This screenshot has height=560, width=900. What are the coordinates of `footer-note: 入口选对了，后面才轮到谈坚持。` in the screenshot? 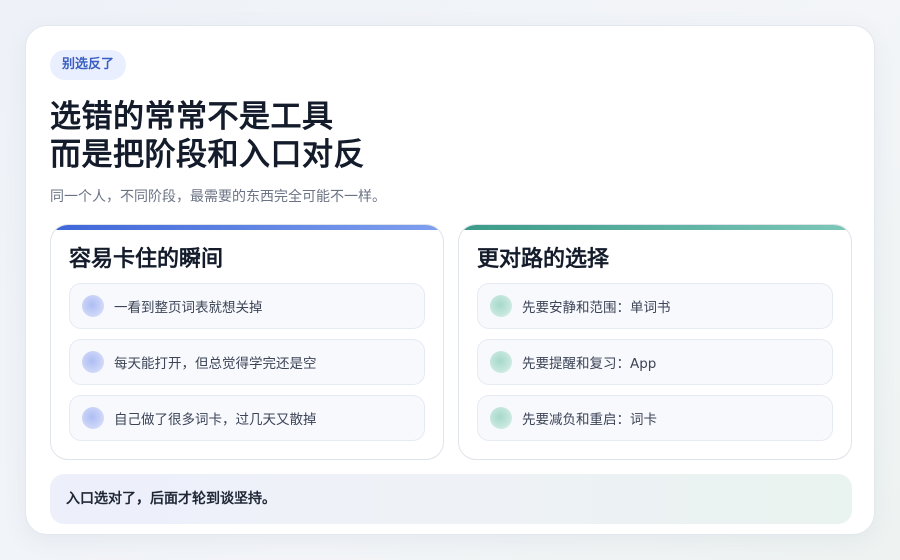 It's located at (451, 499).